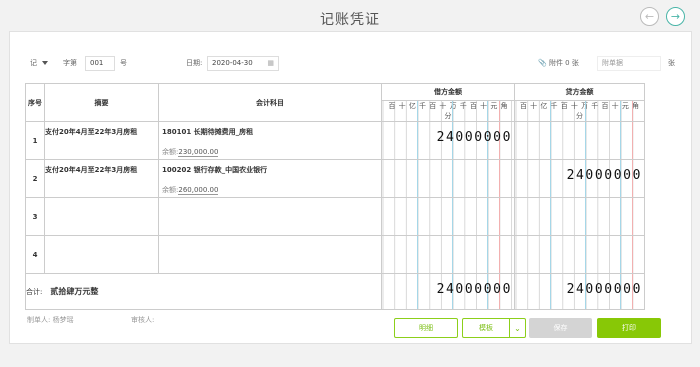 The image size is (700, 367). Describe the element at coordinates (453, 106) in the screenshot. I see `digit-unit-label: 万` at that location.